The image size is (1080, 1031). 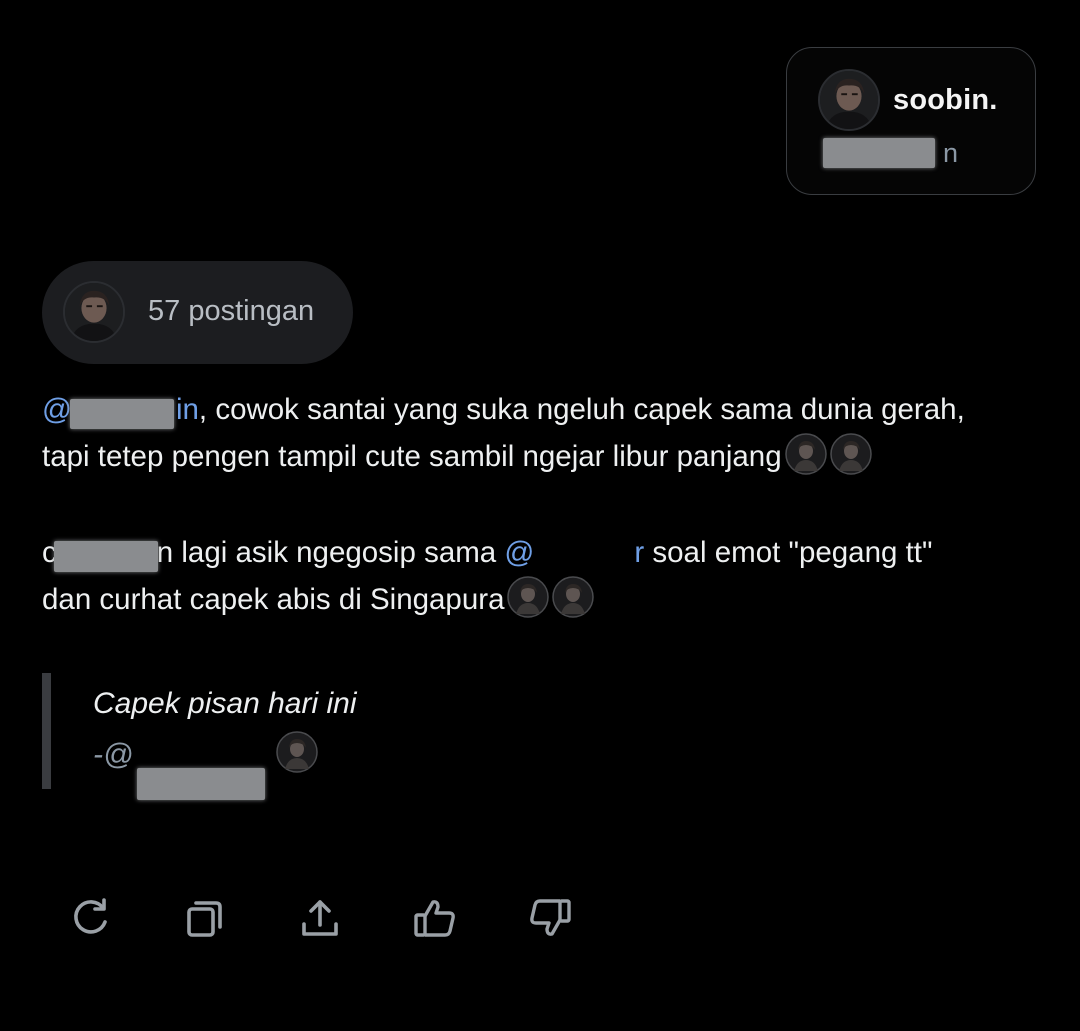 What do you see at coordinates (639, 552) in the screenshot?
I see `mention-suffix: r` at bounding box center [639, 552].